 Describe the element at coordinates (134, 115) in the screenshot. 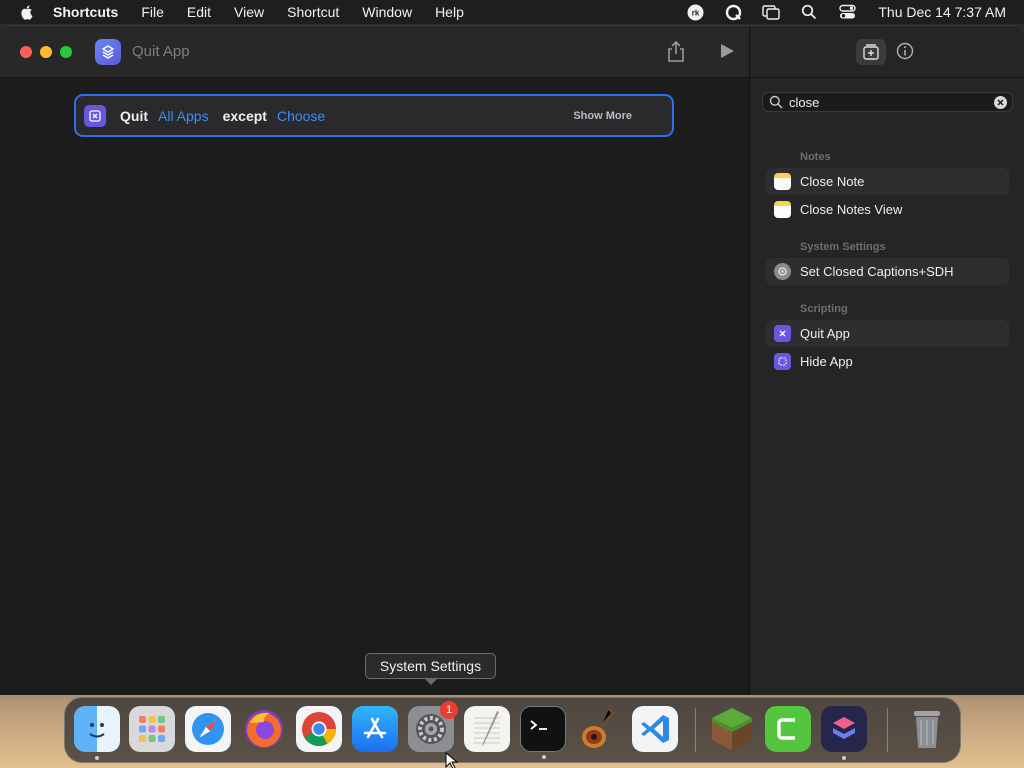

I see `action-verb: Quit` at that location.